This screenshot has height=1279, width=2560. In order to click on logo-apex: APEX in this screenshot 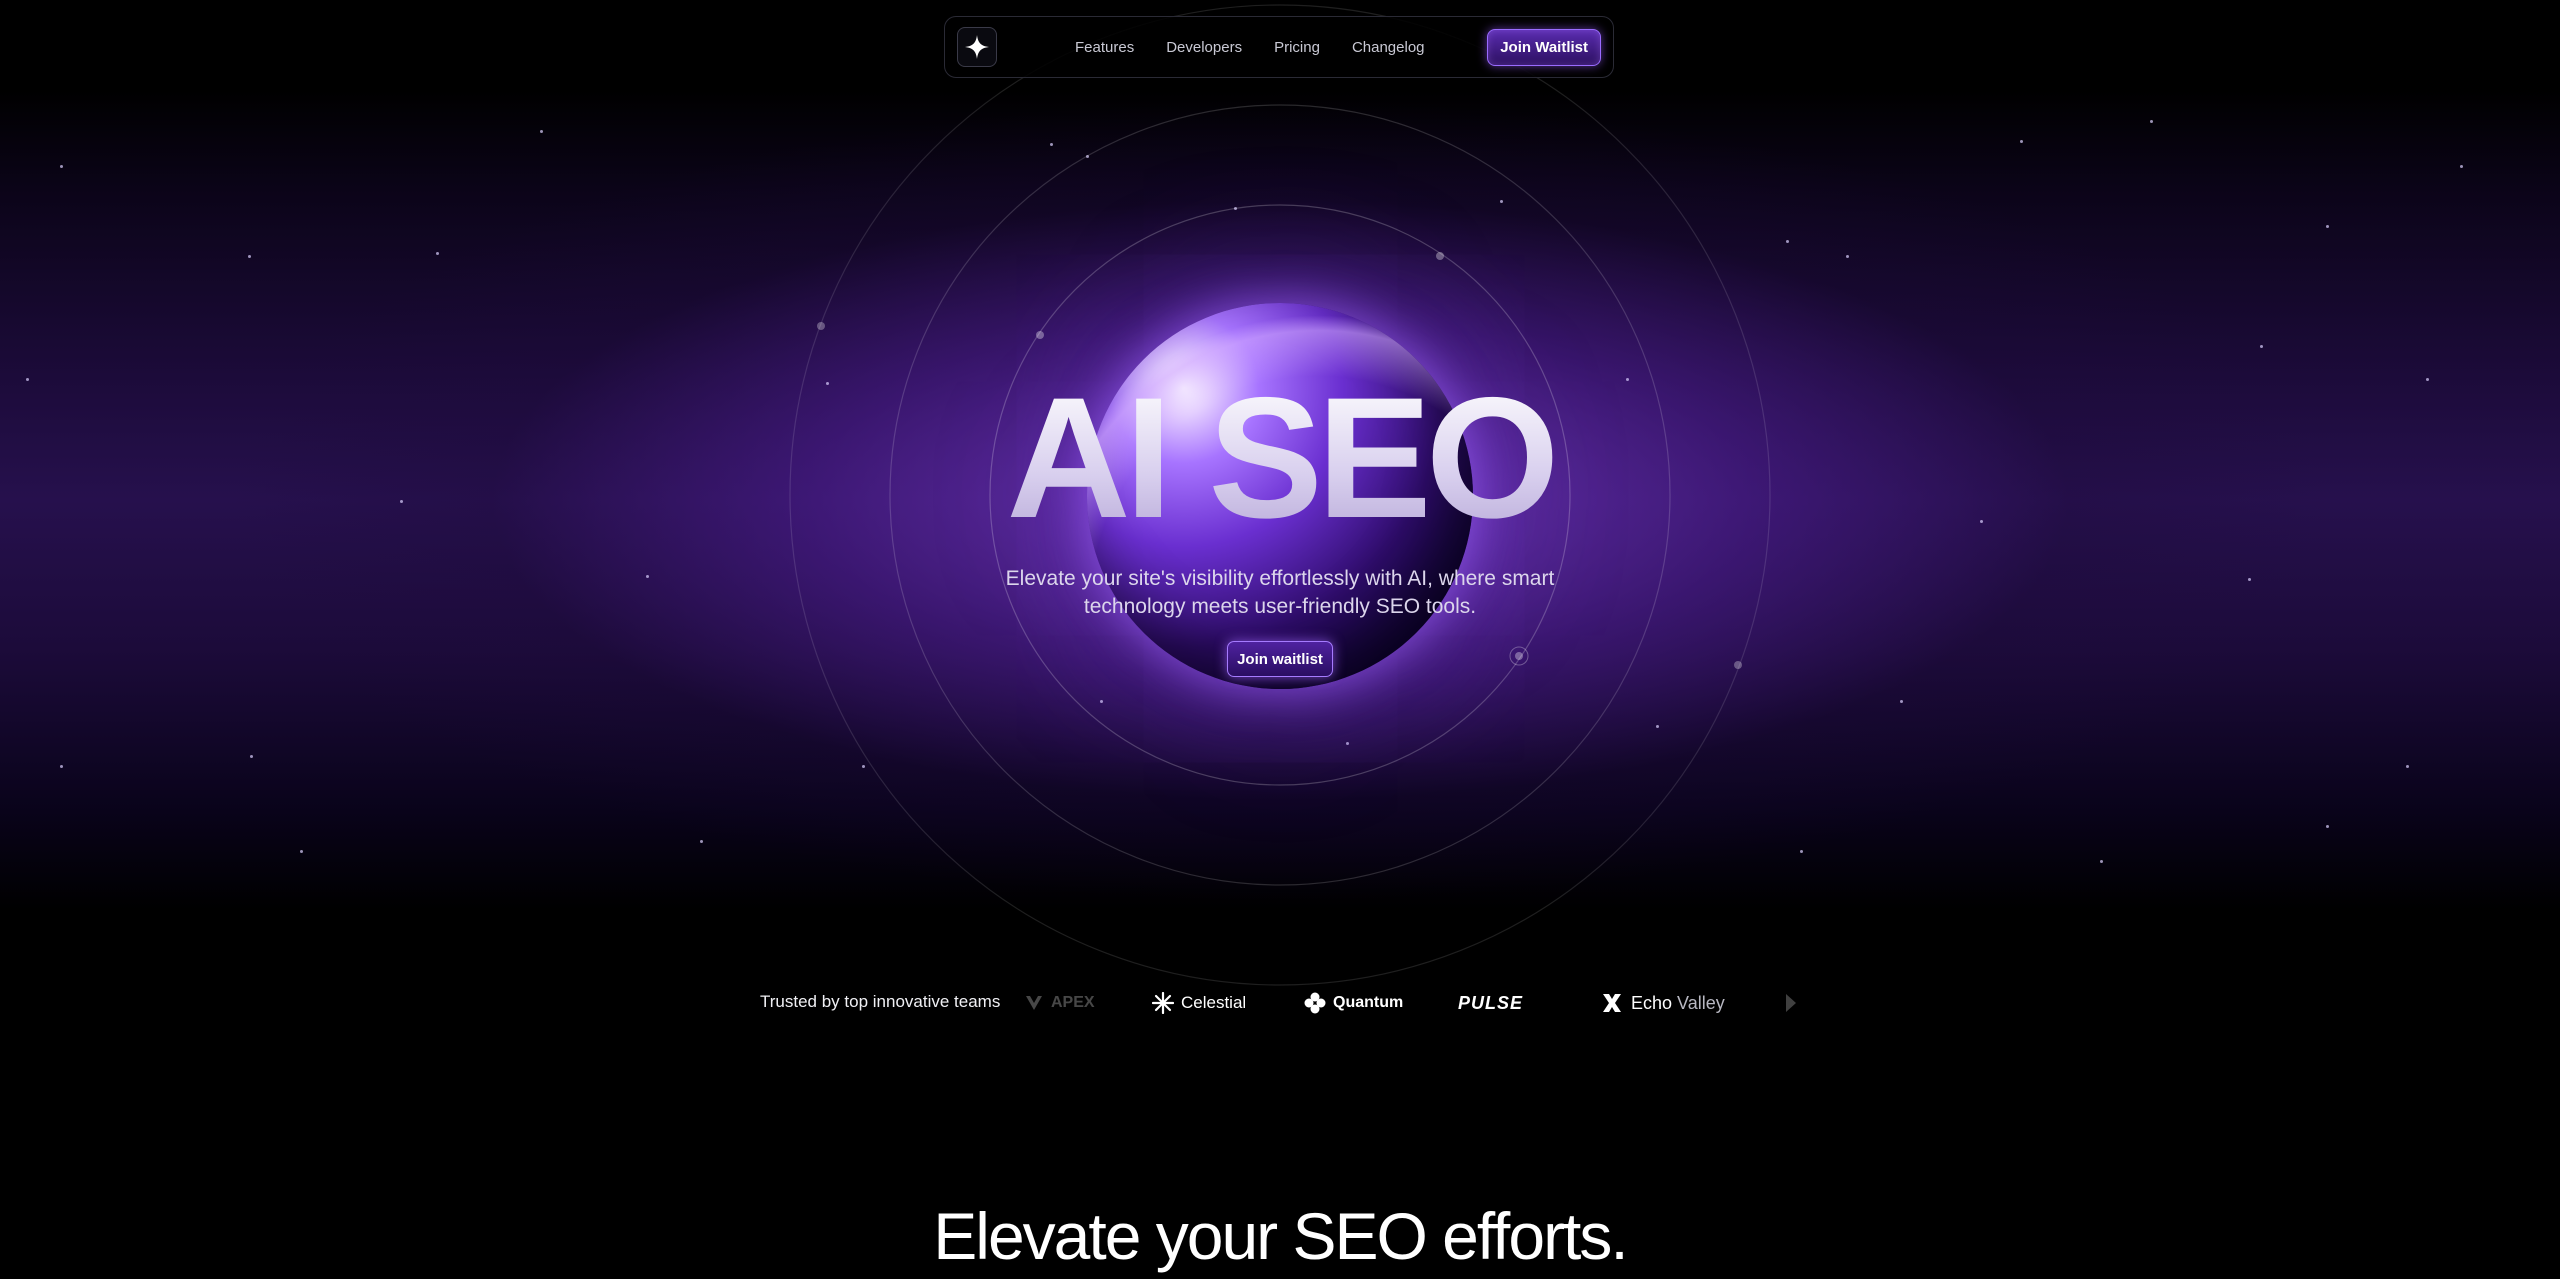, I will do `click(1059, 1003)`.